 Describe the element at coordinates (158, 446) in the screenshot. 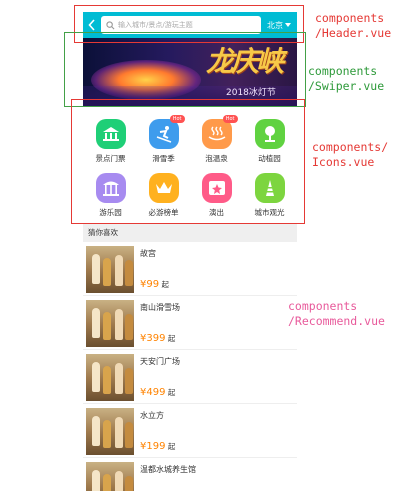

I see `item-price: ¥199 起` at that location.